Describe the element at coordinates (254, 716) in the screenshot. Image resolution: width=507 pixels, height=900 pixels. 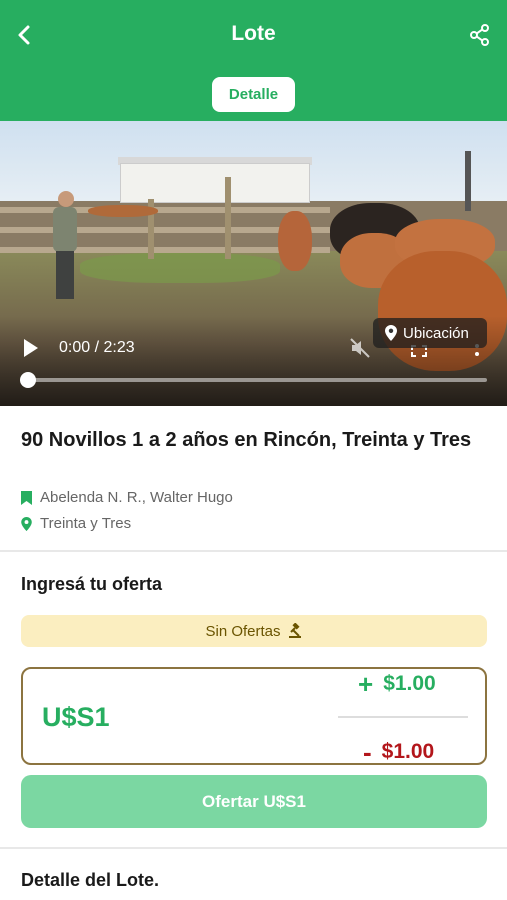
I see `bid-box: U$S1 + $1.00 - $1.00` at that location.